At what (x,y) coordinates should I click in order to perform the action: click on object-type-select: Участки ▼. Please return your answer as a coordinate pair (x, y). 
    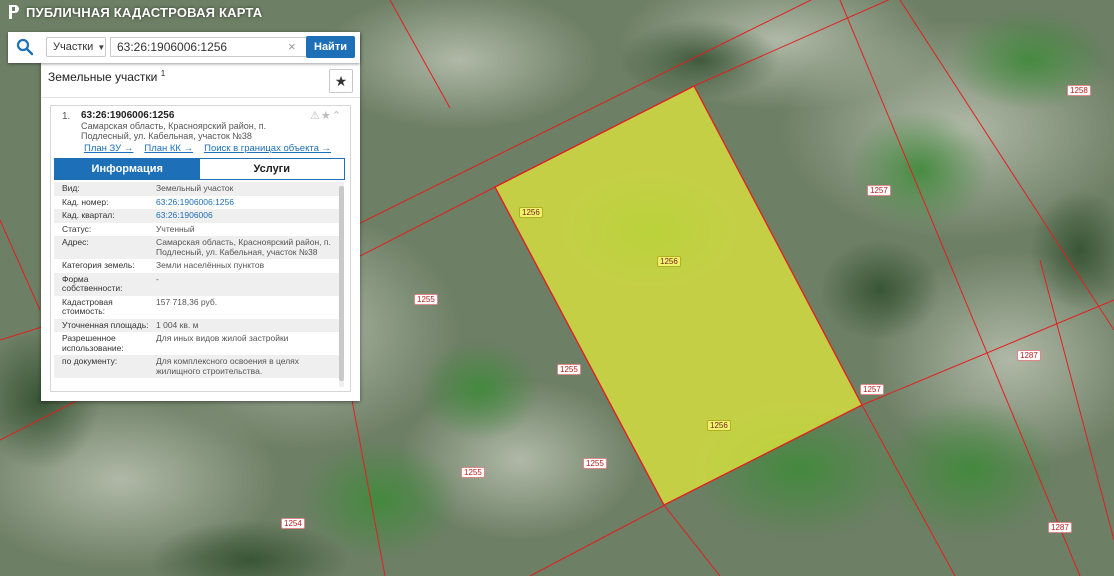
    Looking at the image, I should click on (76, 47).